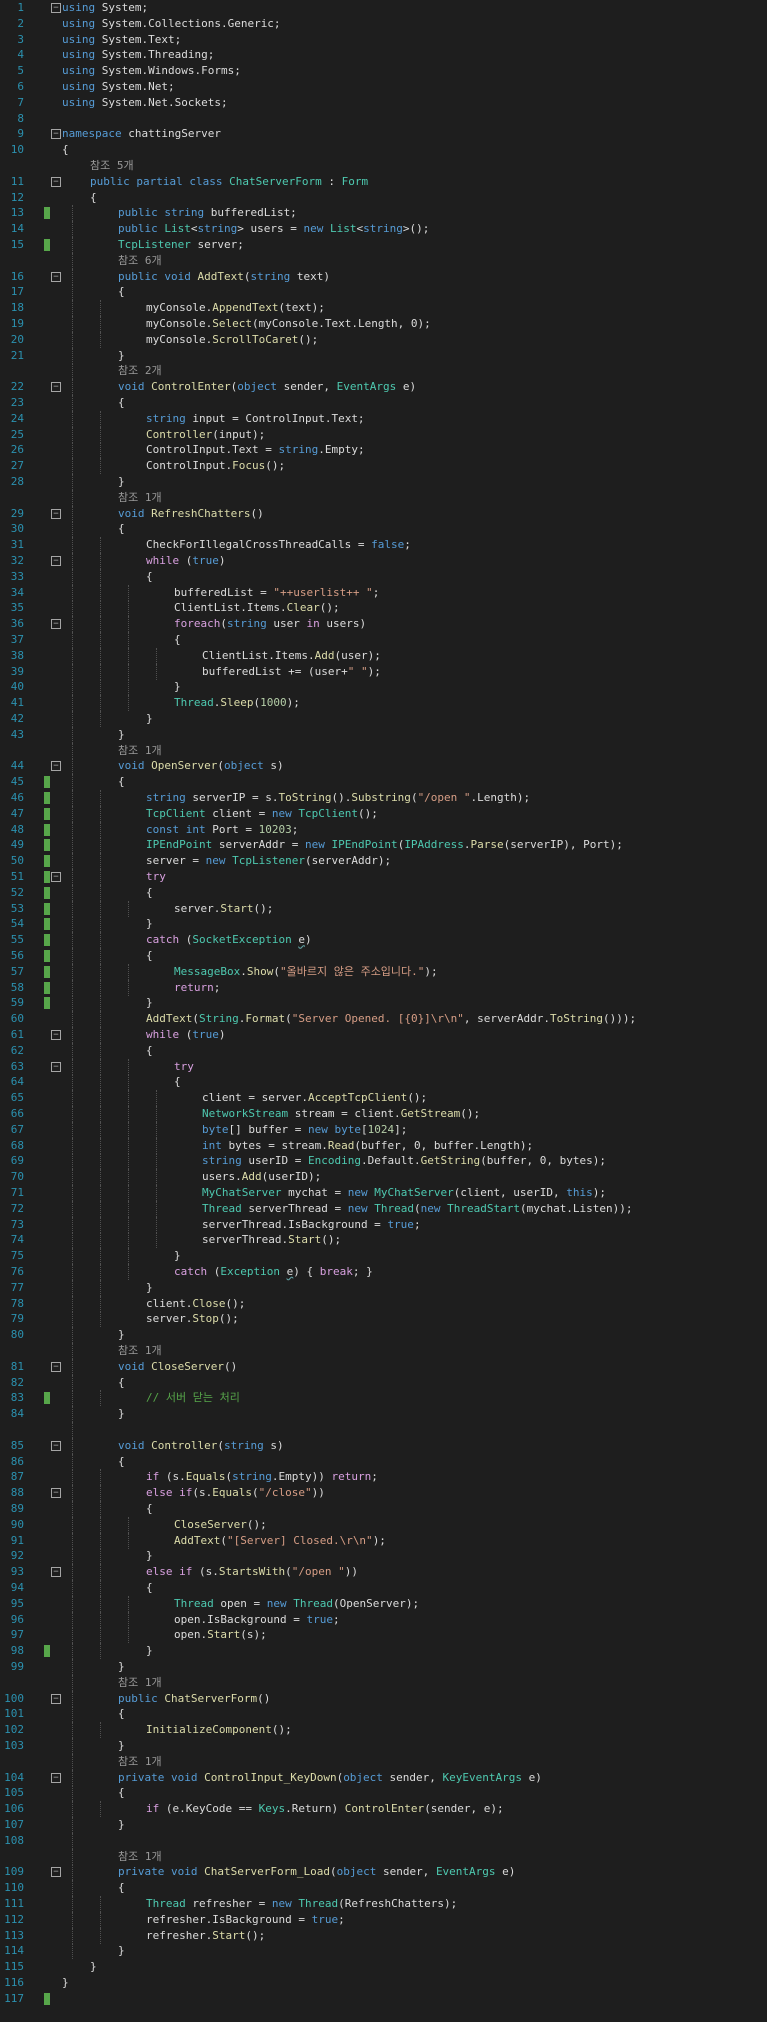 The width and height of the screenshot is (767, 2022). What do you see at coordinates (383, 1035) in the screenshot?
I see `code-line: 61 − while (true)` at bounding box center [383, 1035].